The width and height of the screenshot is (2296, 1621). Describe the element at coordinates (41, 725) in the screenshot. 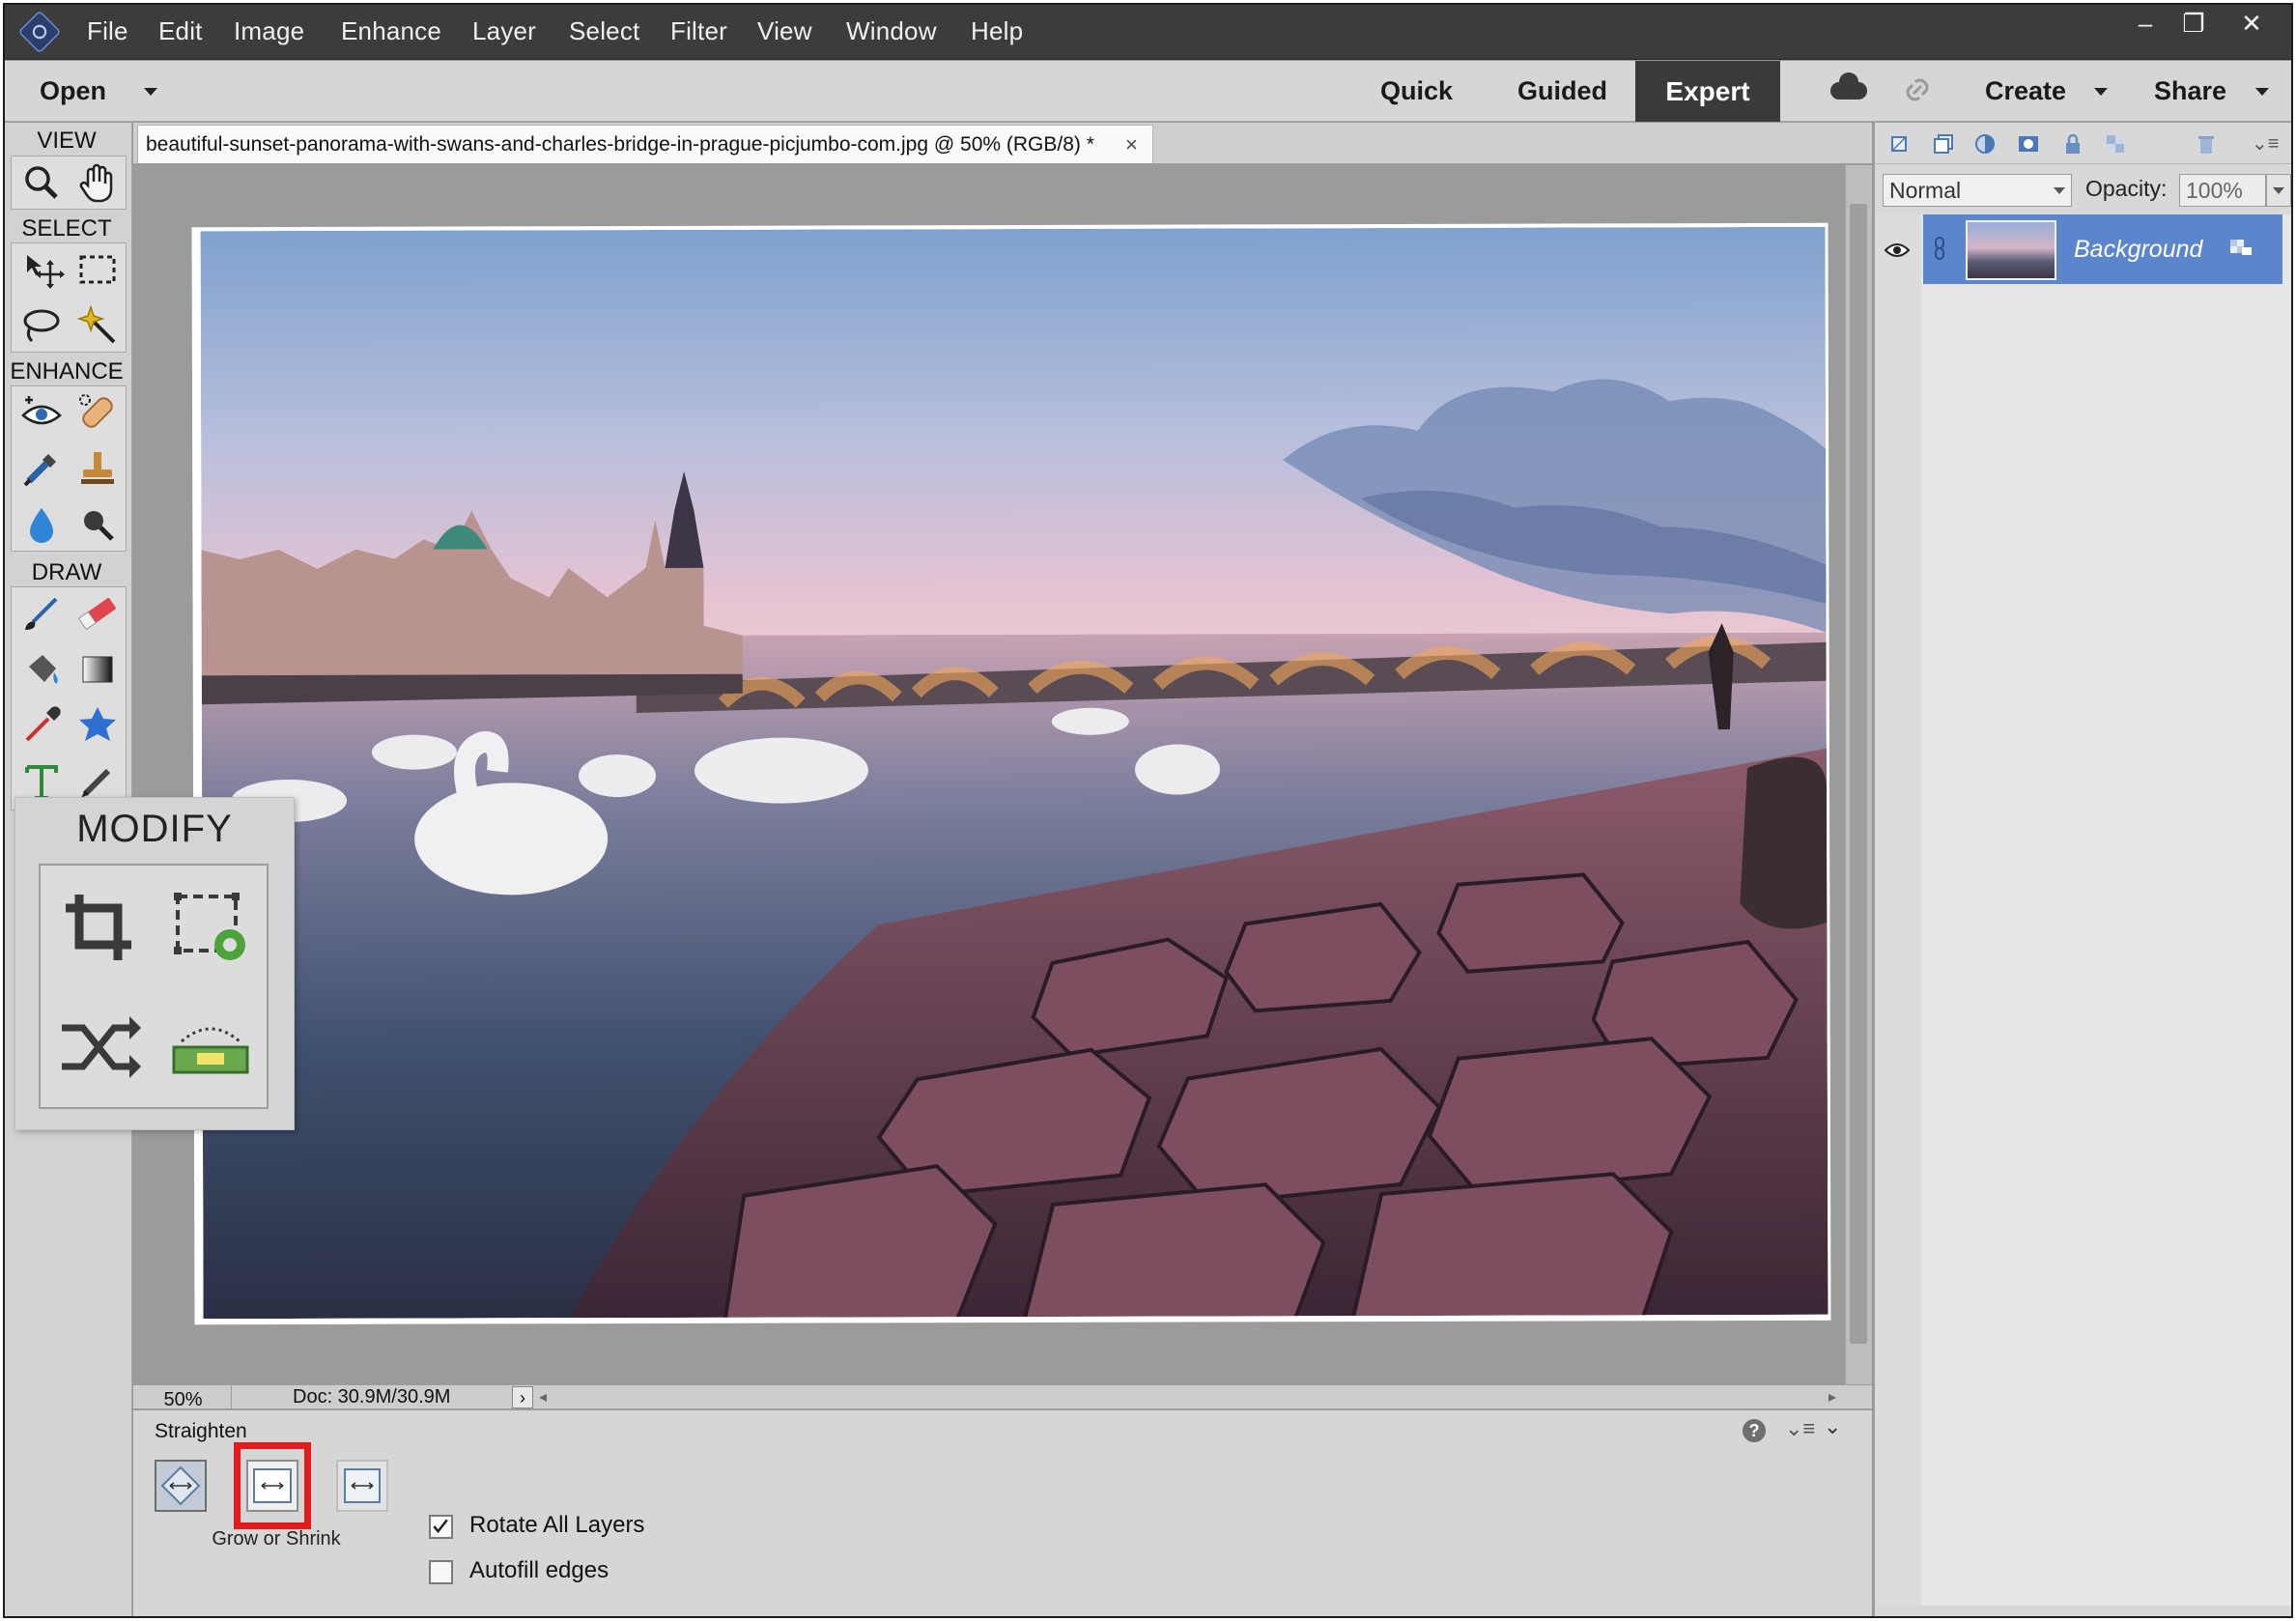

I see `eyedropper-tool-icon` at that location.